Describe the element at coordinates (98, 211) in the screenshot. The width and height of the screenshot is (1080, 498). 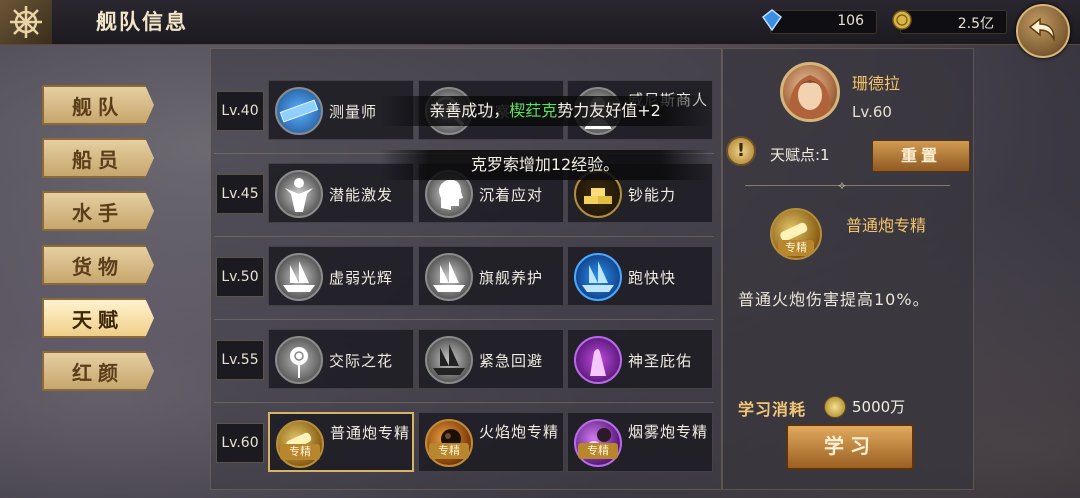
I see `tab-sailors: 水手` at that location.